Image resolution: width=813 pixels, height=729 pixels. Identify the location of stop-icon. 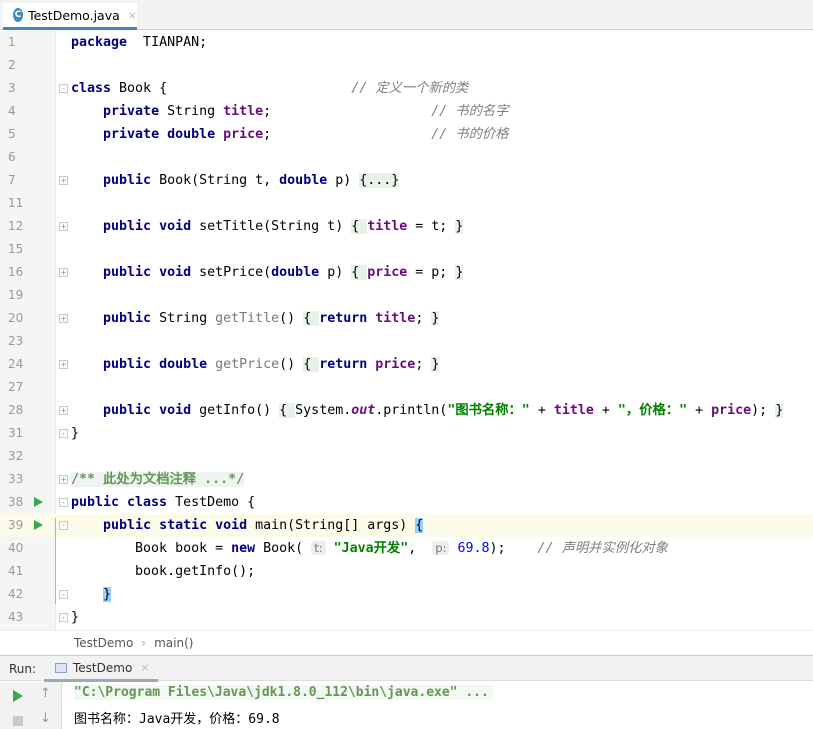
(18, 721).